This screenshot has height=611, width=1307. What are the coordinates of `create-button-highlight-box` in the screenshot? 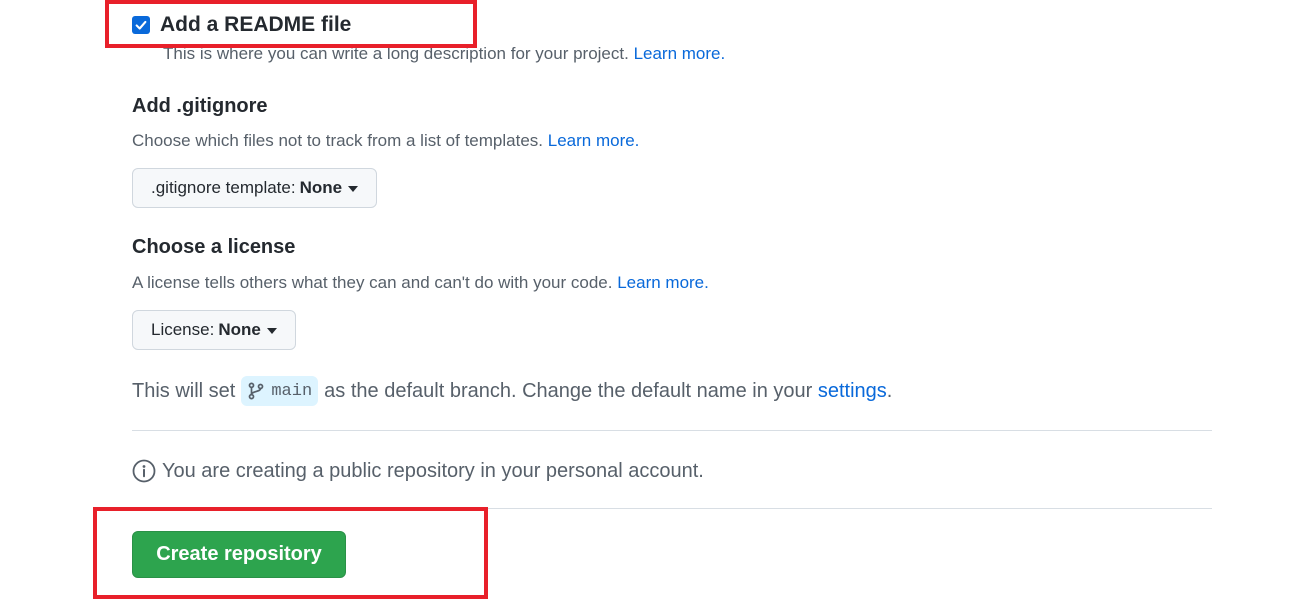 It's located at (290, 553).